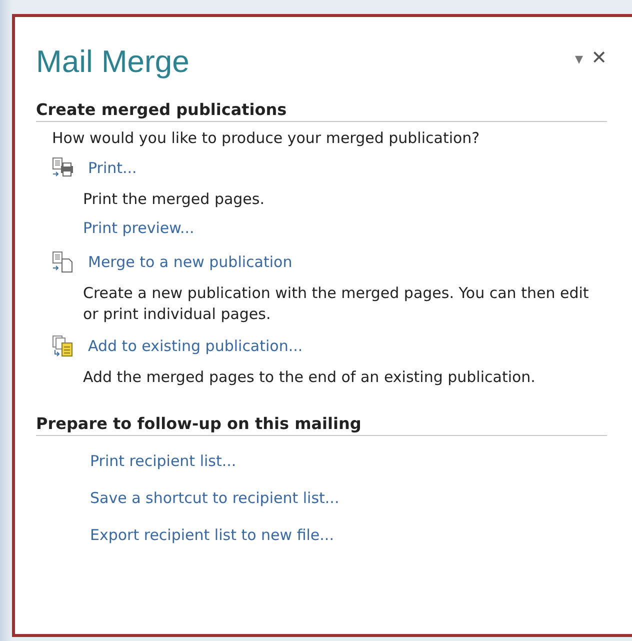  What do you see at coordinates (336, 304) in the screenshot?
I see `description-text: Create a new publication with the merged pages. You can then edit or print individual pages.` at bounding box center [336, 304].